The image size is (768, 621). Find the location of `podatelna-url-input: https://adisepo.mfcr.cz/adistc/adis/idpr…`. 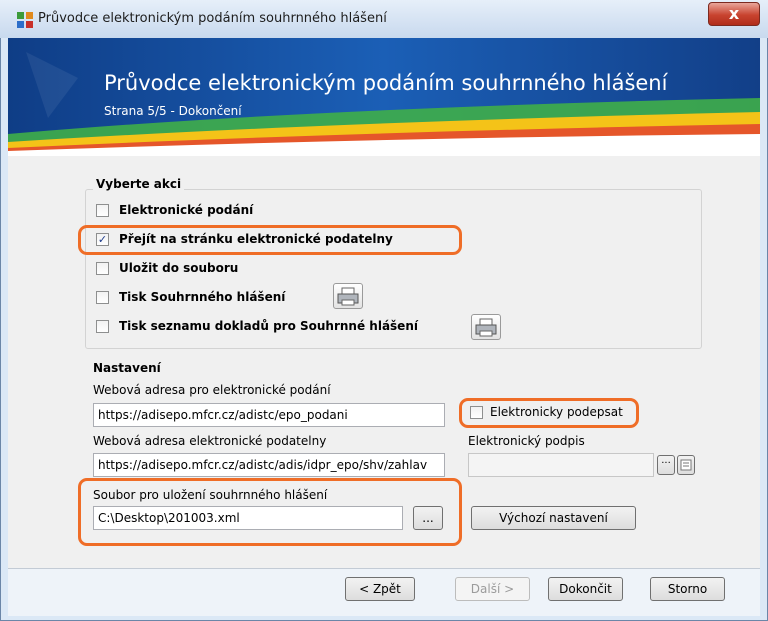

podatelna-url-input: https://adisepo.mfcr.cz/adistc/adis/idpr… is located at coordinates (269, 465).